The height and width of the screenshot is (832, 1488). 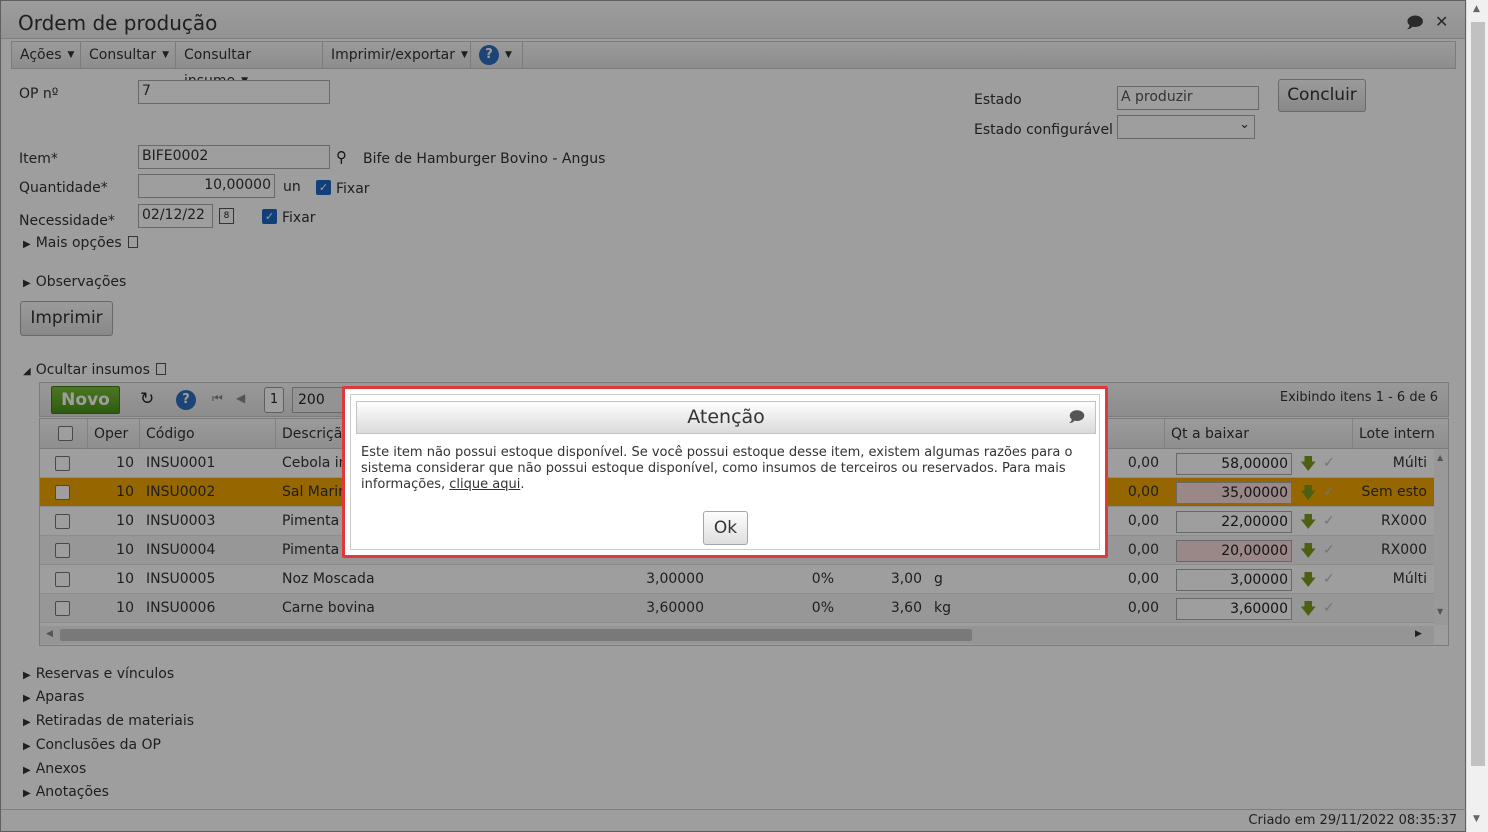 I want to click on dialog-header: Atenção 🗩, so click(x=726, y=417).